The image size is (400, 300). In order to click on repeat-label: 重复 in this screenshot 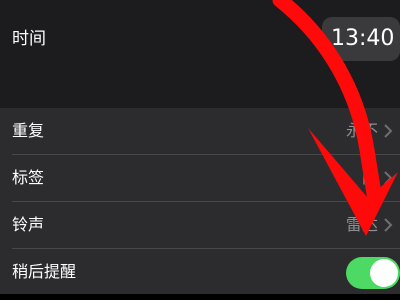, I will do `click(28, 130)`.